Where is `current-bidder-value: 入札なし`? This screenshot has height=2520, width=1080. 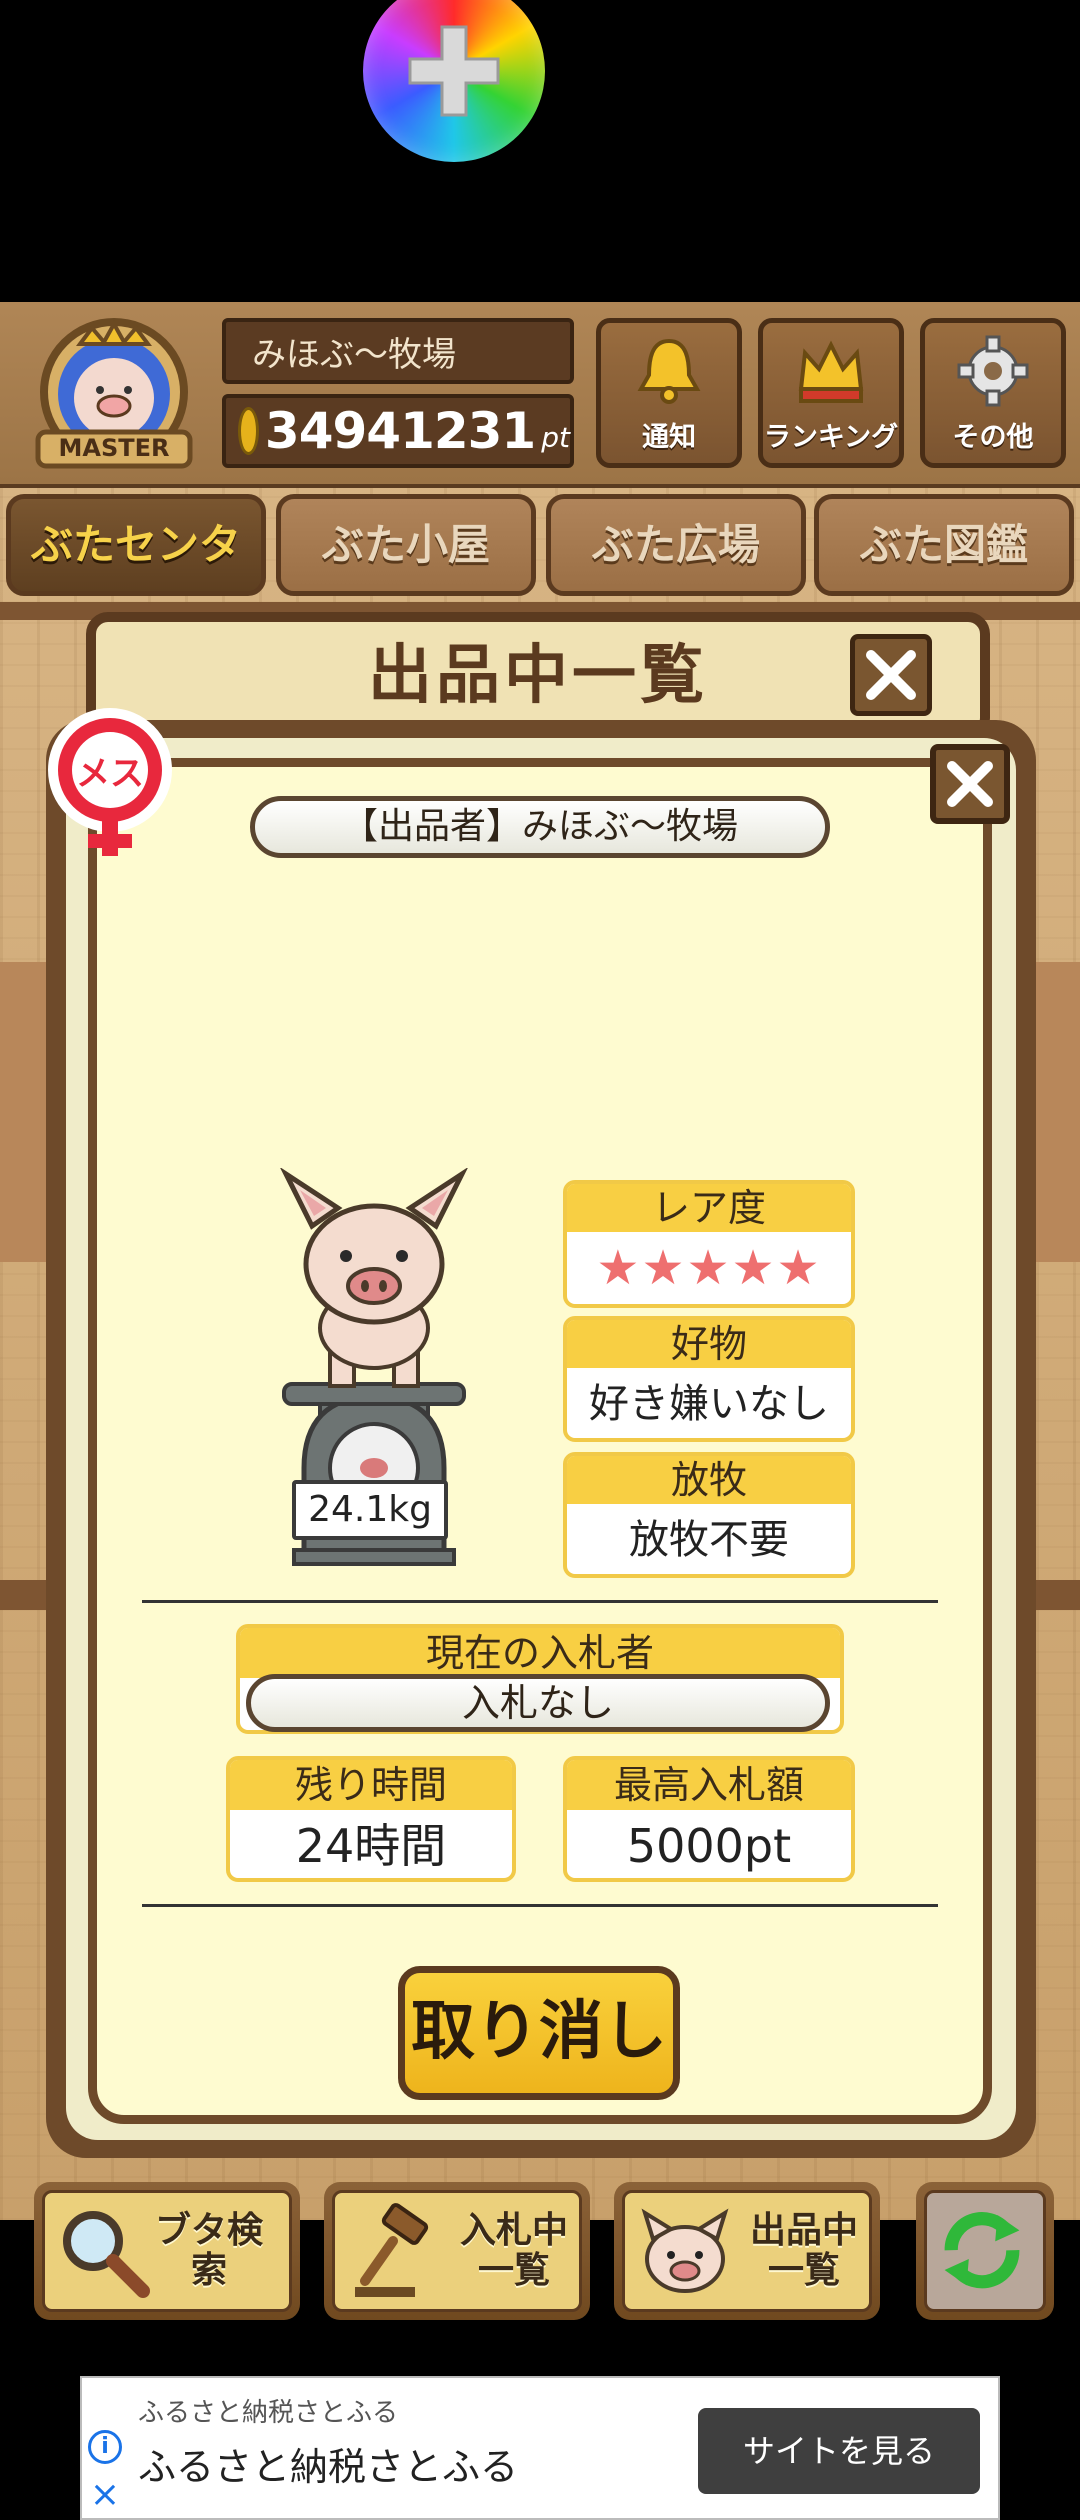
current-bidder-value: 入札なし is located at coordinates (538, 1703).